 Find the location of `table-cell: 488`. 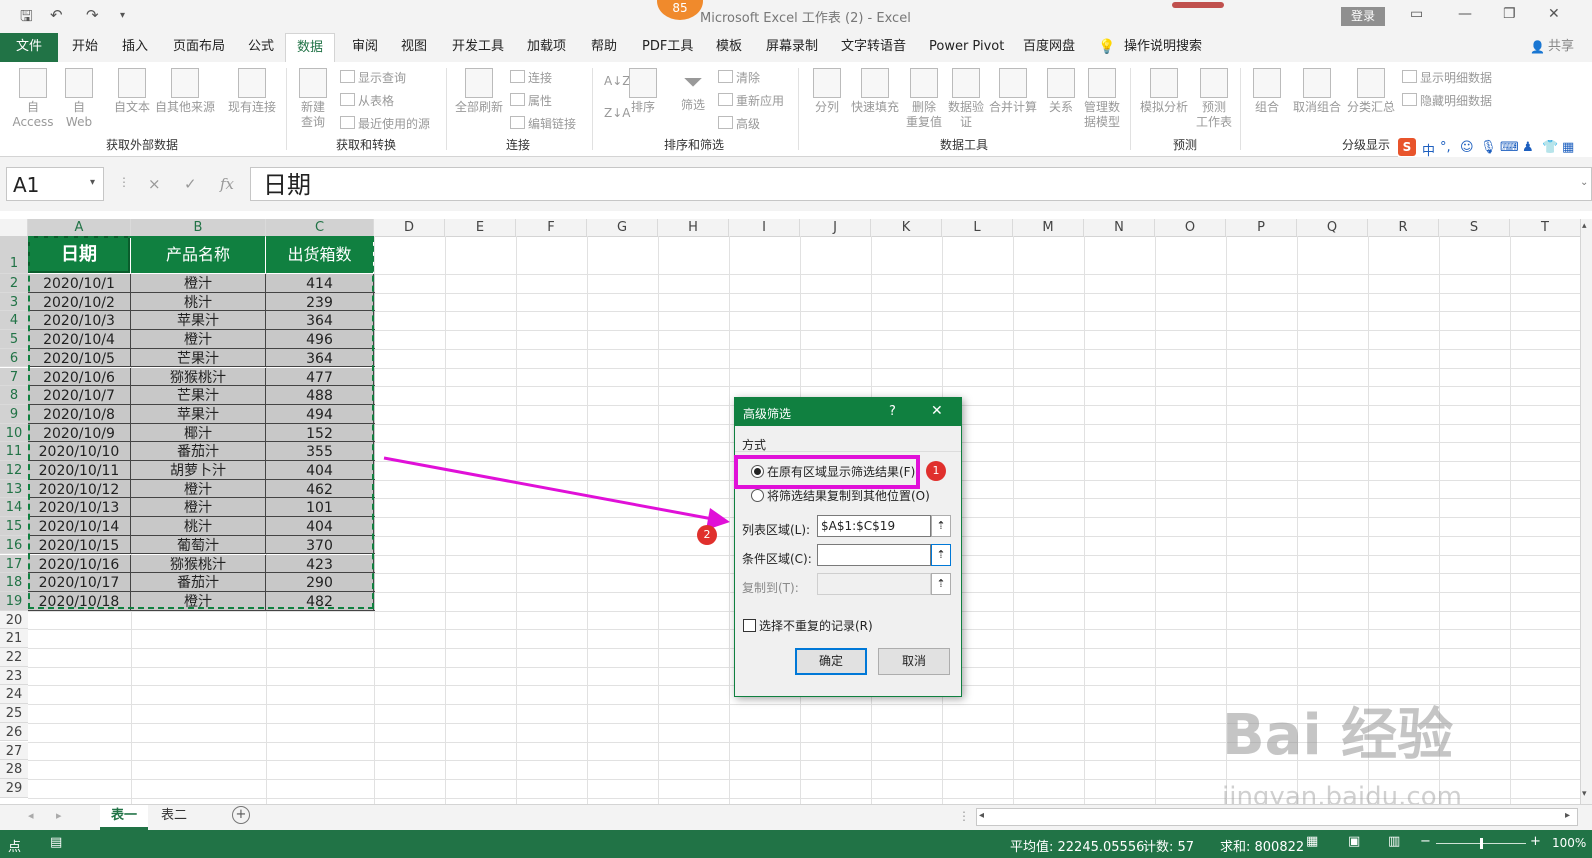

table-cell: 488 is located at coordinates (320, 395).